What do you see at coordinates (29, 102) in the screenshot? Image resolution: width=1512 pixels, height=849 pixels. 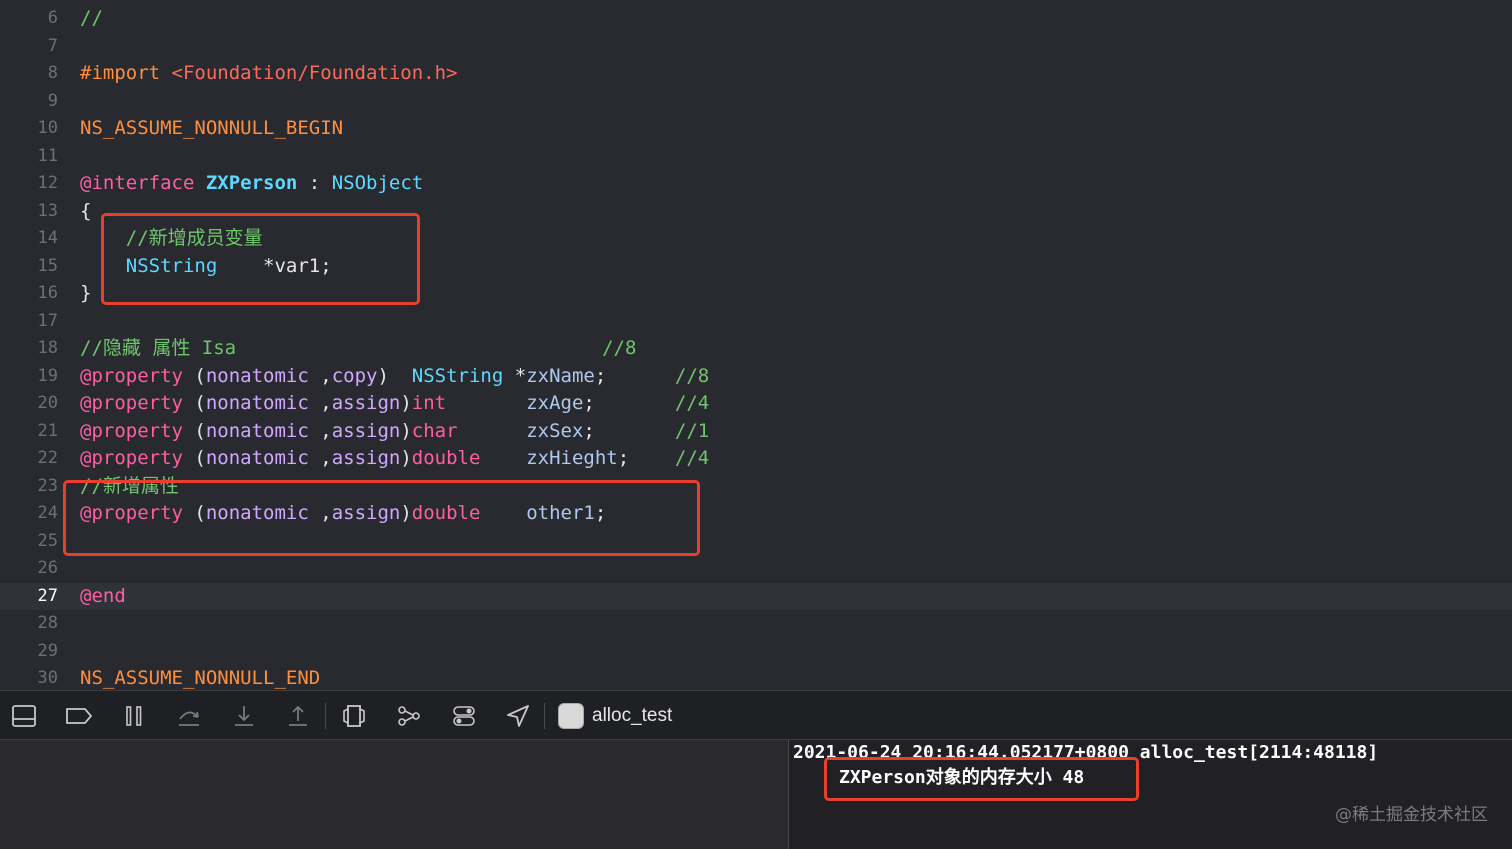 I see `line-number: 9` at bounding box center [29, 102].